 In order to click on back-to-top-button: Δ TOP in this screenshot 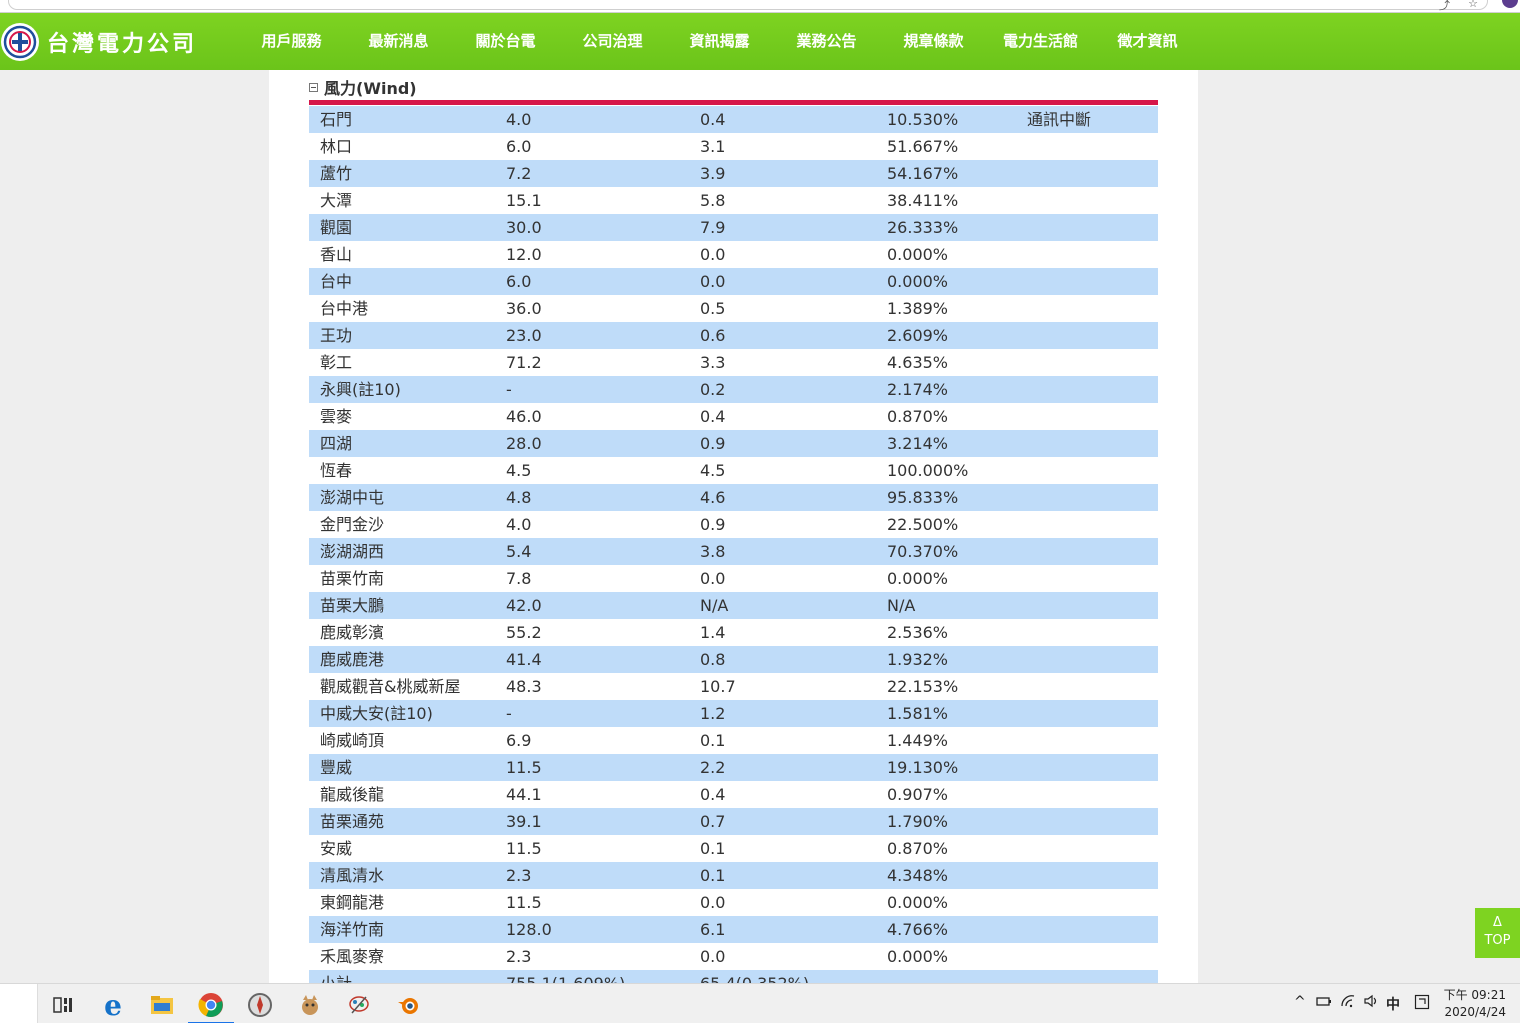, I will do `click(1497, 933)`.